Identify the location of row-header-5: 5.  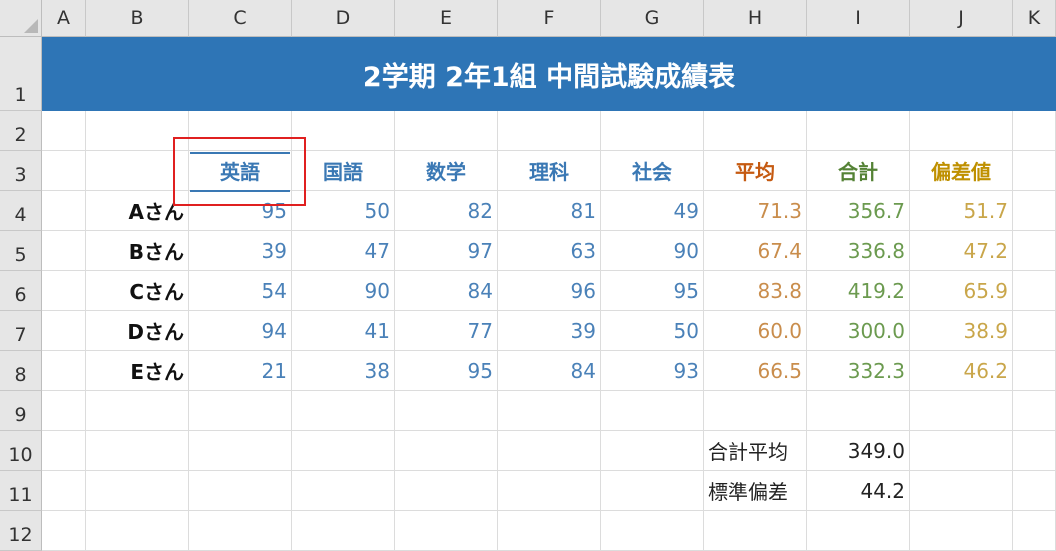
(21, 251).